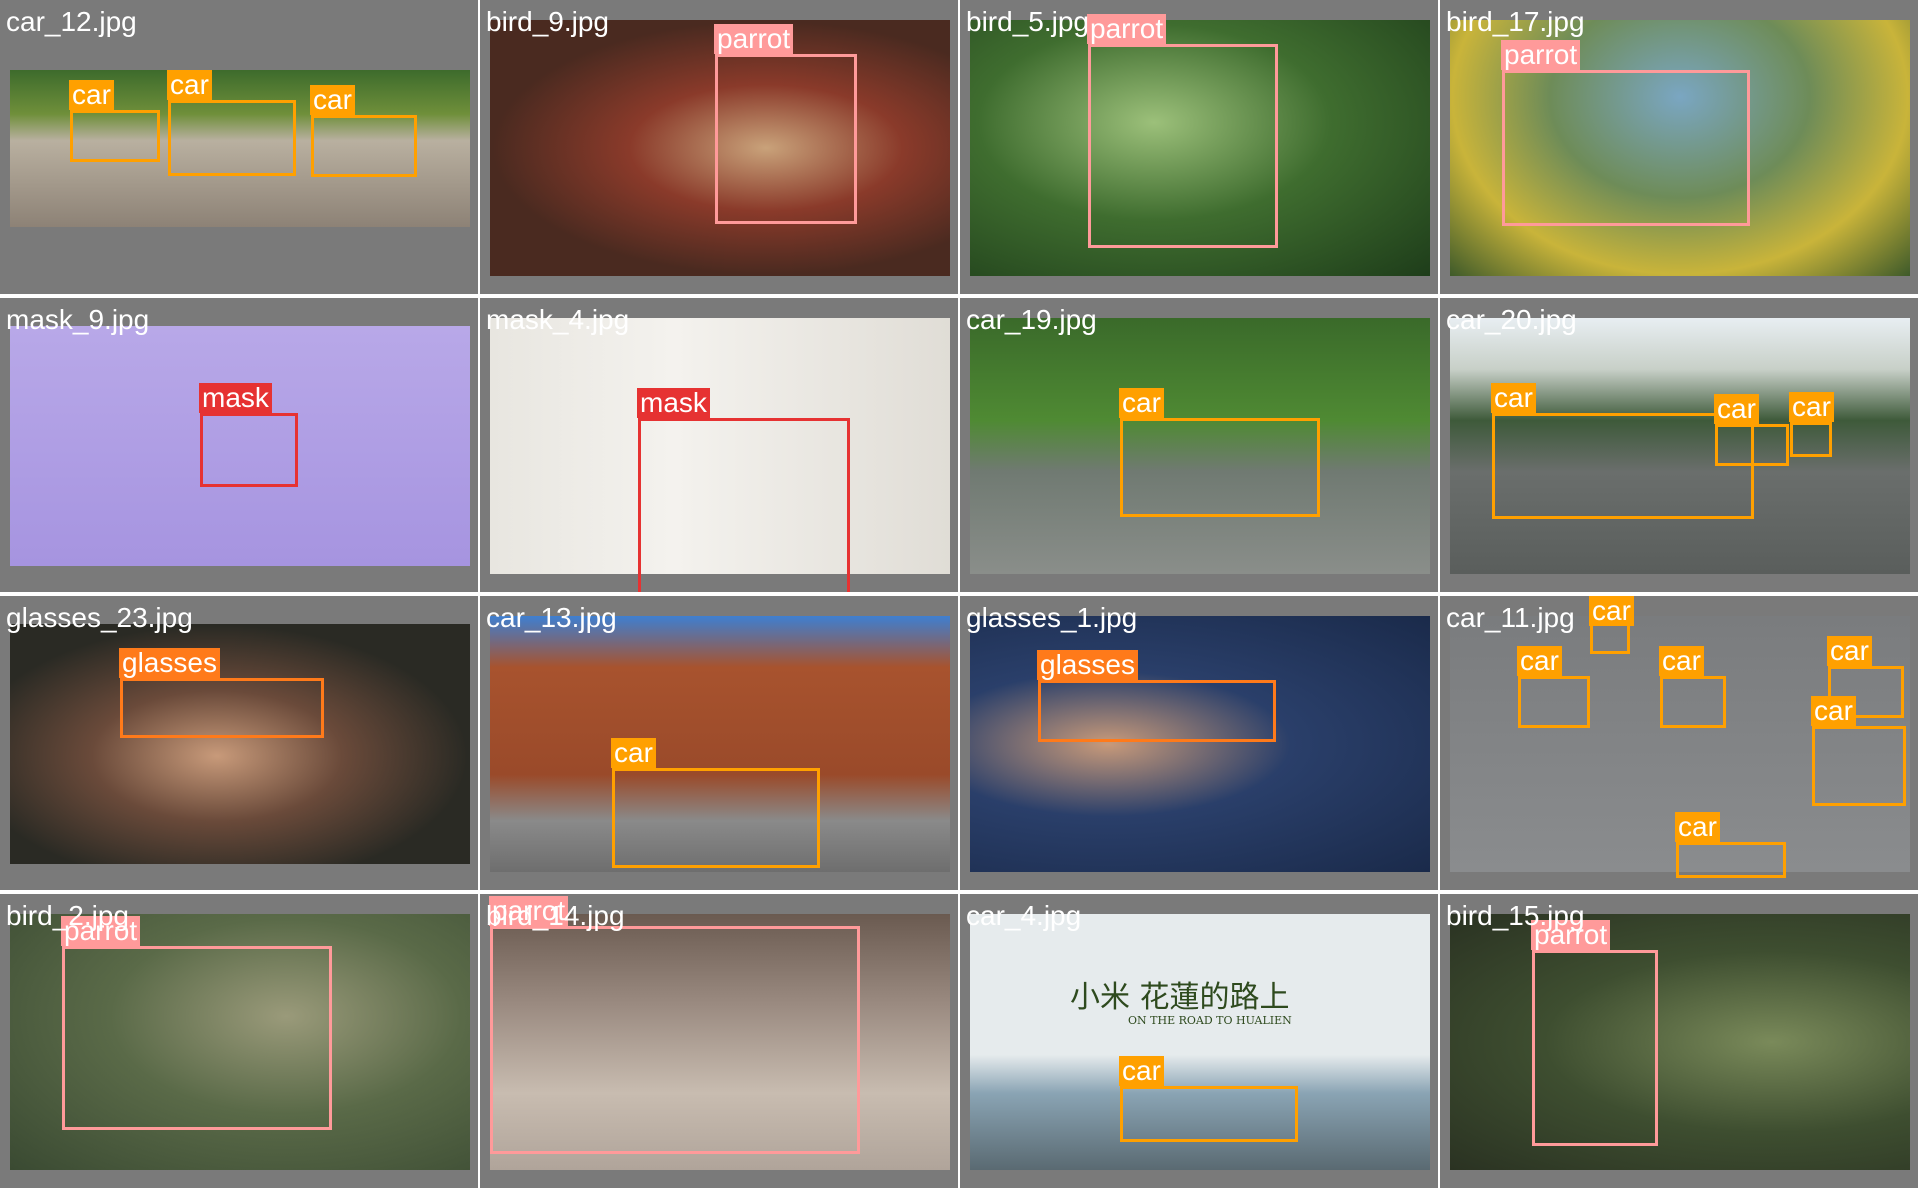 This screenshot has height=1192, width=1920. I want to click on image-filename: bird_2.jpg, so click(67, 915).